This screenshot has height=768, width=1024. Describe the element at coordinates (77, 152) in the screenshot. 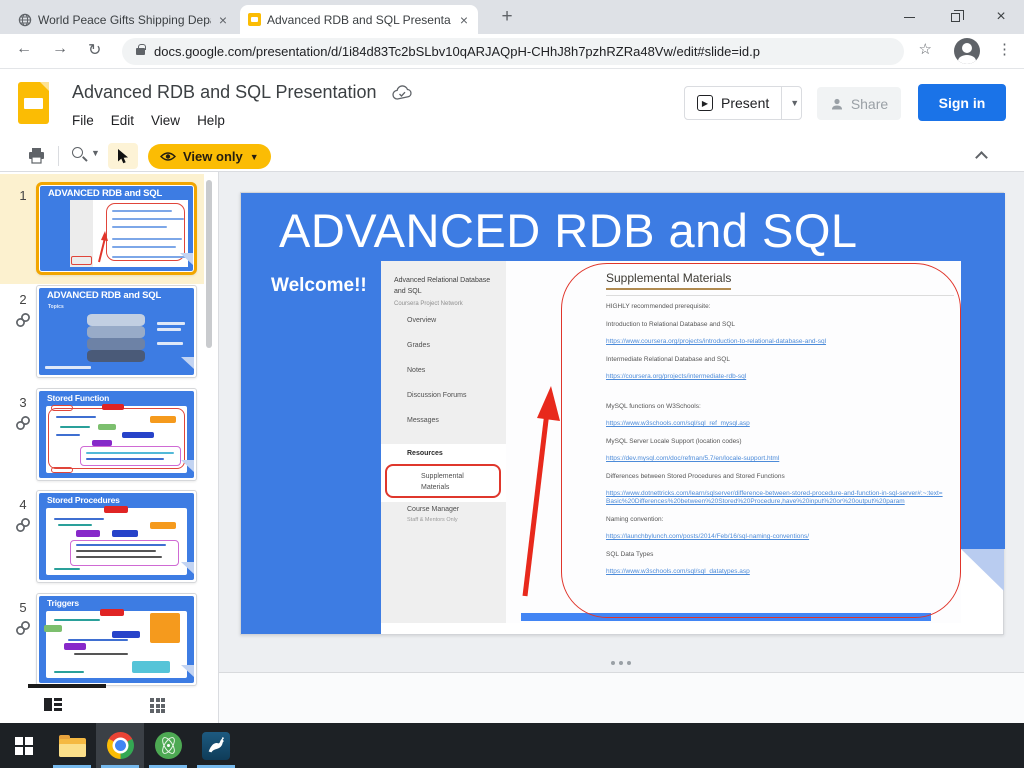

I see `magnifier-icon` at that location.